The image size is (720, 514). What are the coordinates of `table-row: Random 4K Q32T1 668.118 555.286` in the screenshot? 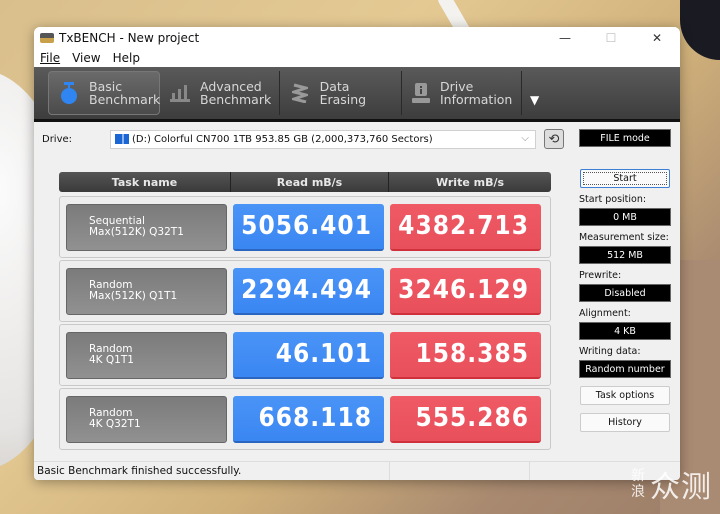 It's located at (305, 419).